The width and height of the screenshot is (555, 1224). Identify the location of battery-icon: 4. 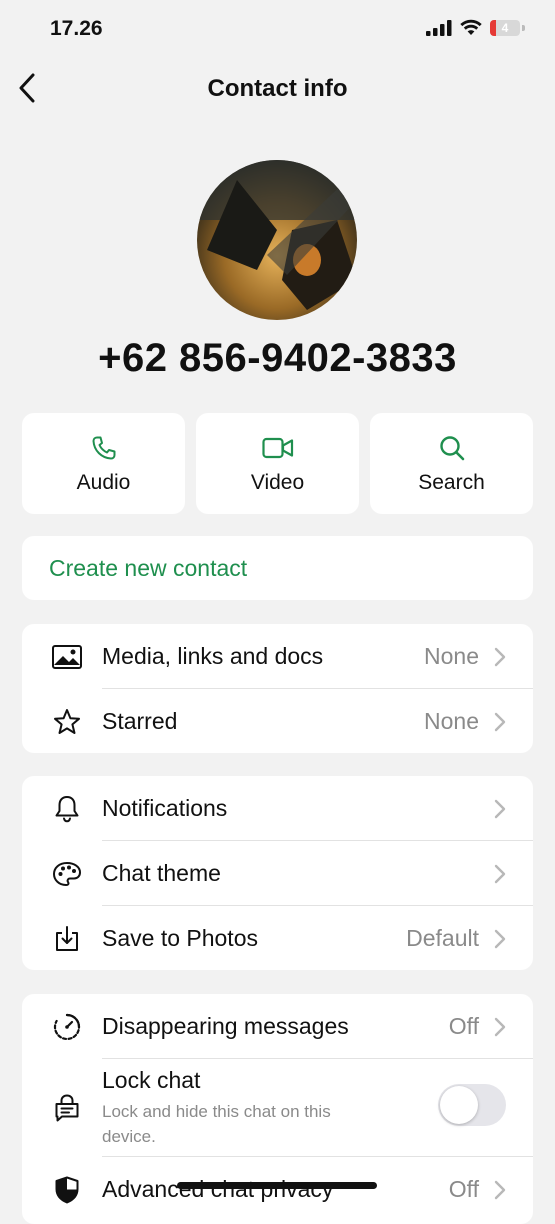
(505, 27).